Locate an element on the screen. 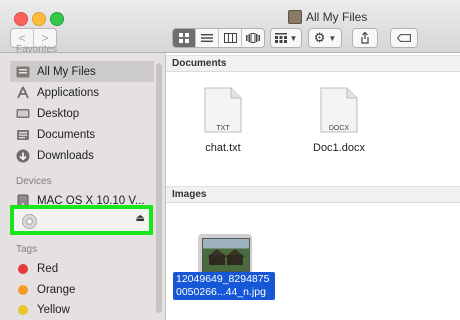  file-name-doc1-docx: Doc1.docx is located at coordinates (339, 148).